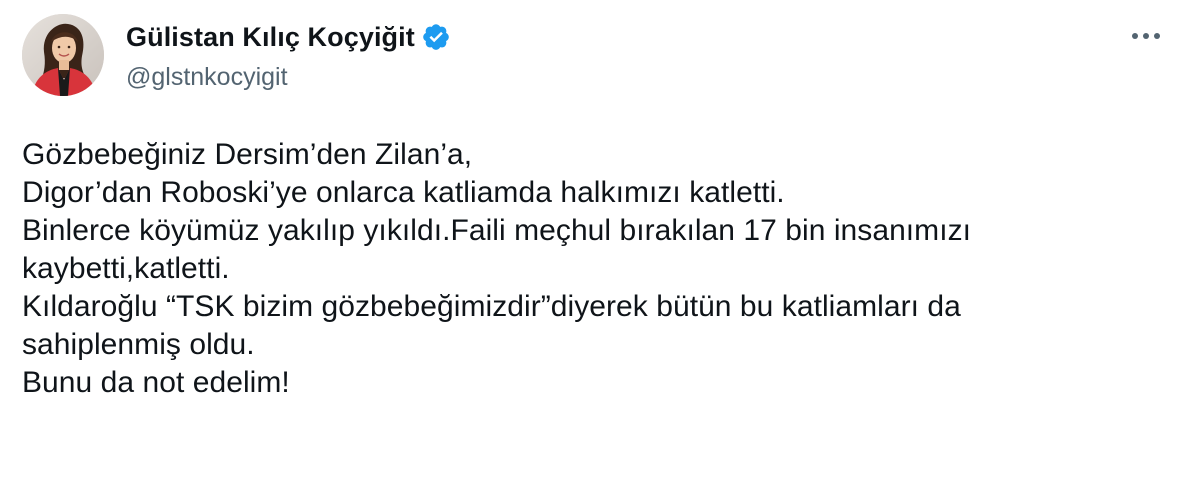 The width and height of the screenshot is (1200, 496). I want to click on author-avatar, so click(63, 55).